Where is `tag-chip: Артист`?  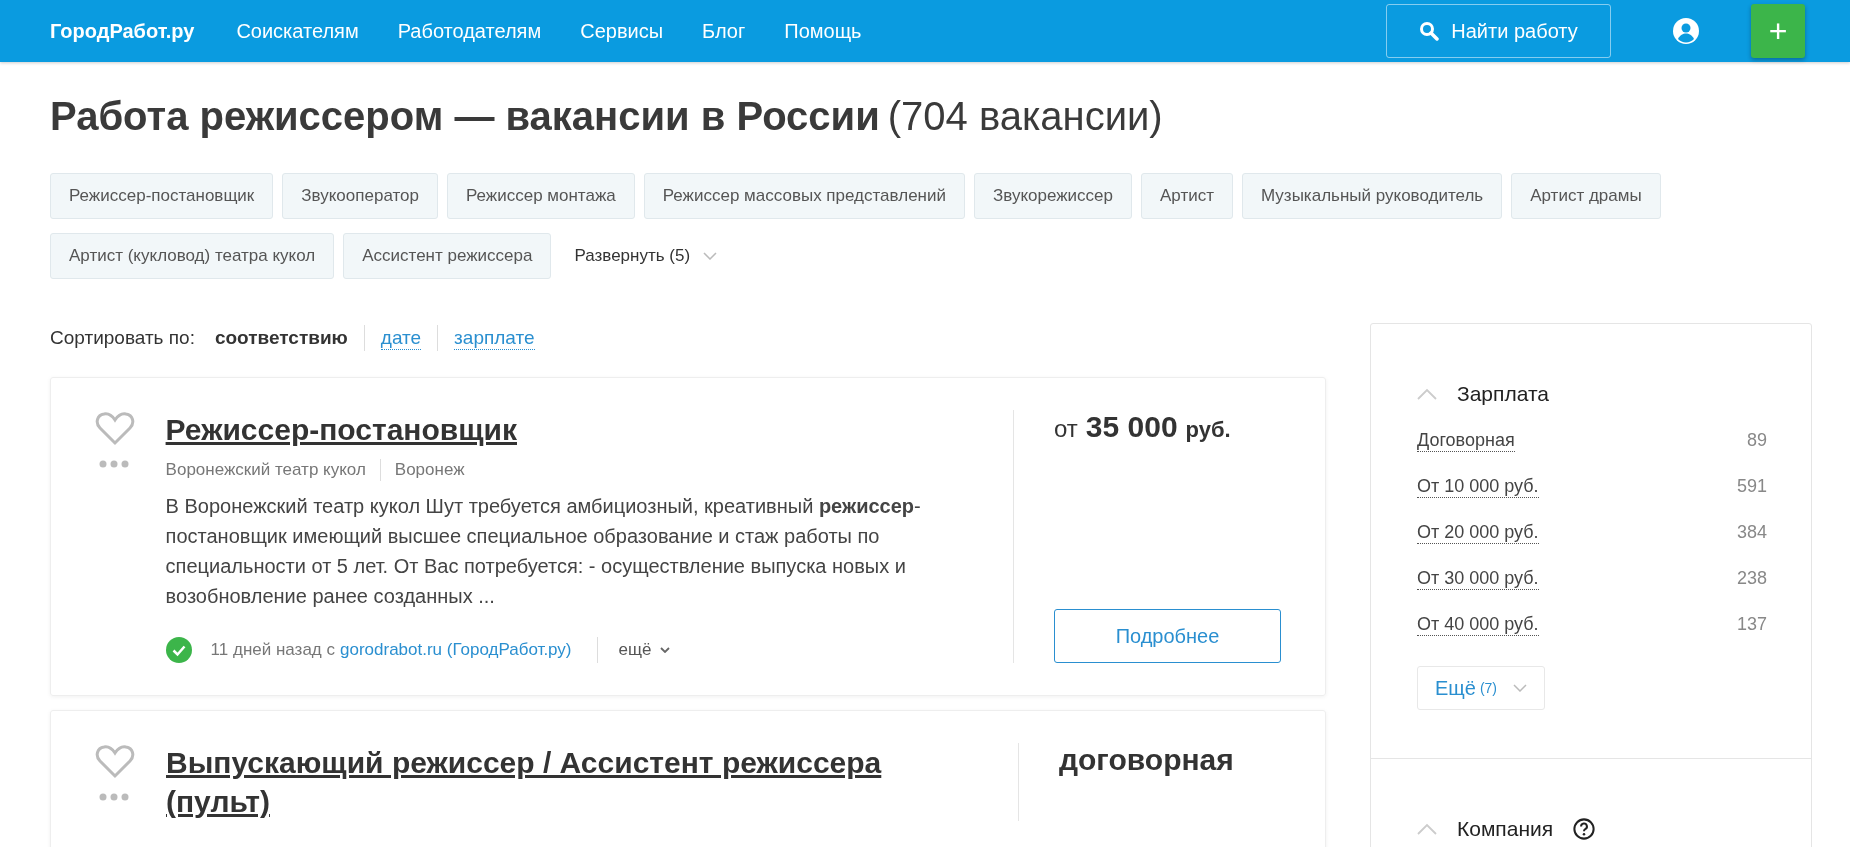
tag-chip: Артист is located at coordinates (1187, 196).